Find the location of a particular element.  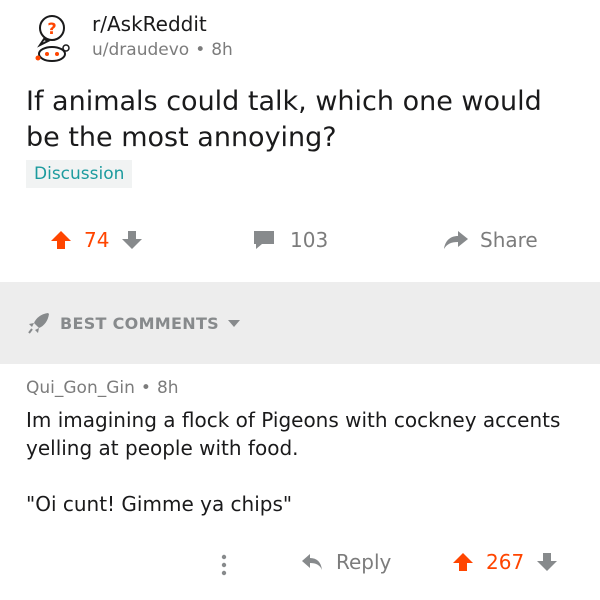

comment-count: 103 is located at coordinates (309, 240).